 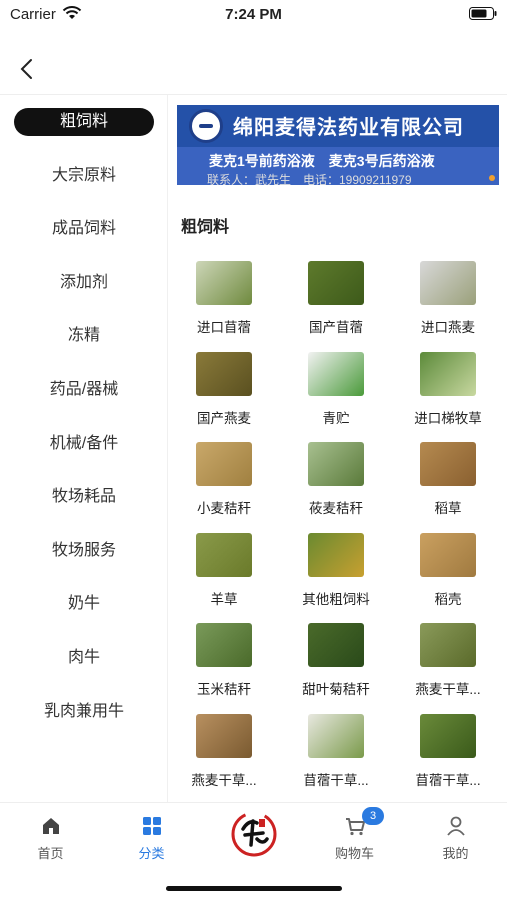 What do you see at coordinates (206, 126) in the screenshot?
I see `company-logo-icon` at bounding box center [206, 126].